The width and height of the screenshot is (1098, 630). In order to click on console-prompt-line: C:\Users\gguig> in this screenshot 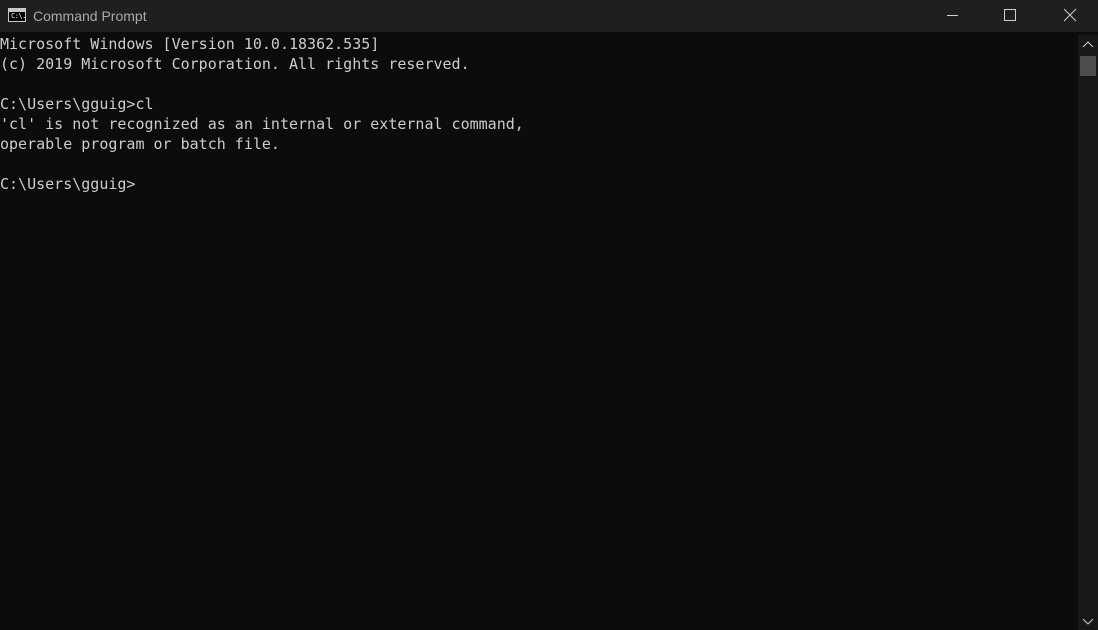, I will do `click(68, 184)`.